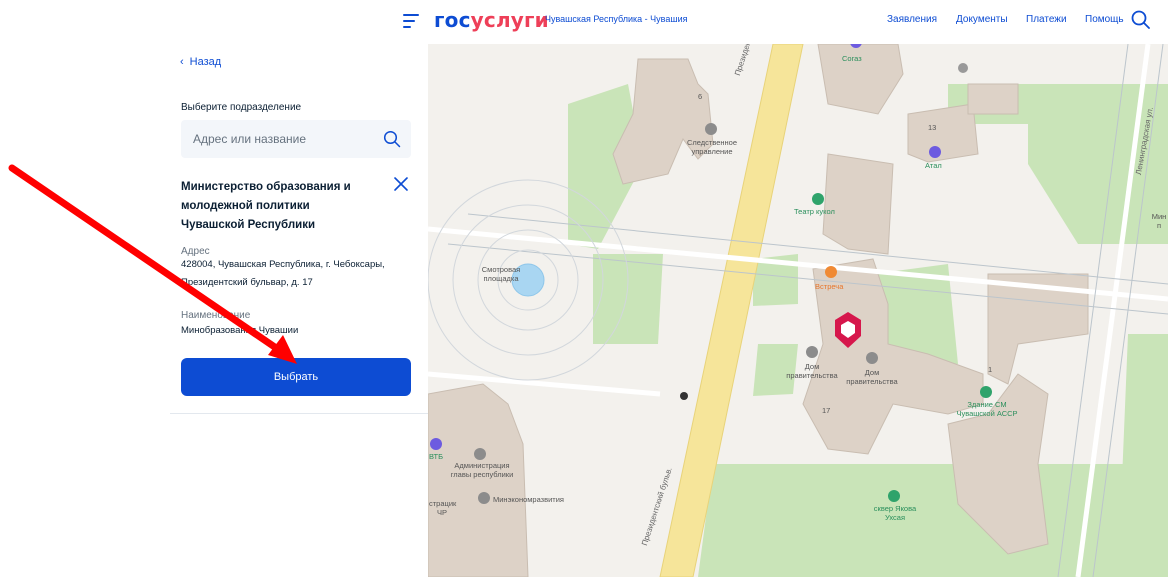 The height and width of the screenshot is (577, 1168). Describe the element at coordinates (990, 369) in the screenshot. I see `map-label-house-1: 1` at that location.